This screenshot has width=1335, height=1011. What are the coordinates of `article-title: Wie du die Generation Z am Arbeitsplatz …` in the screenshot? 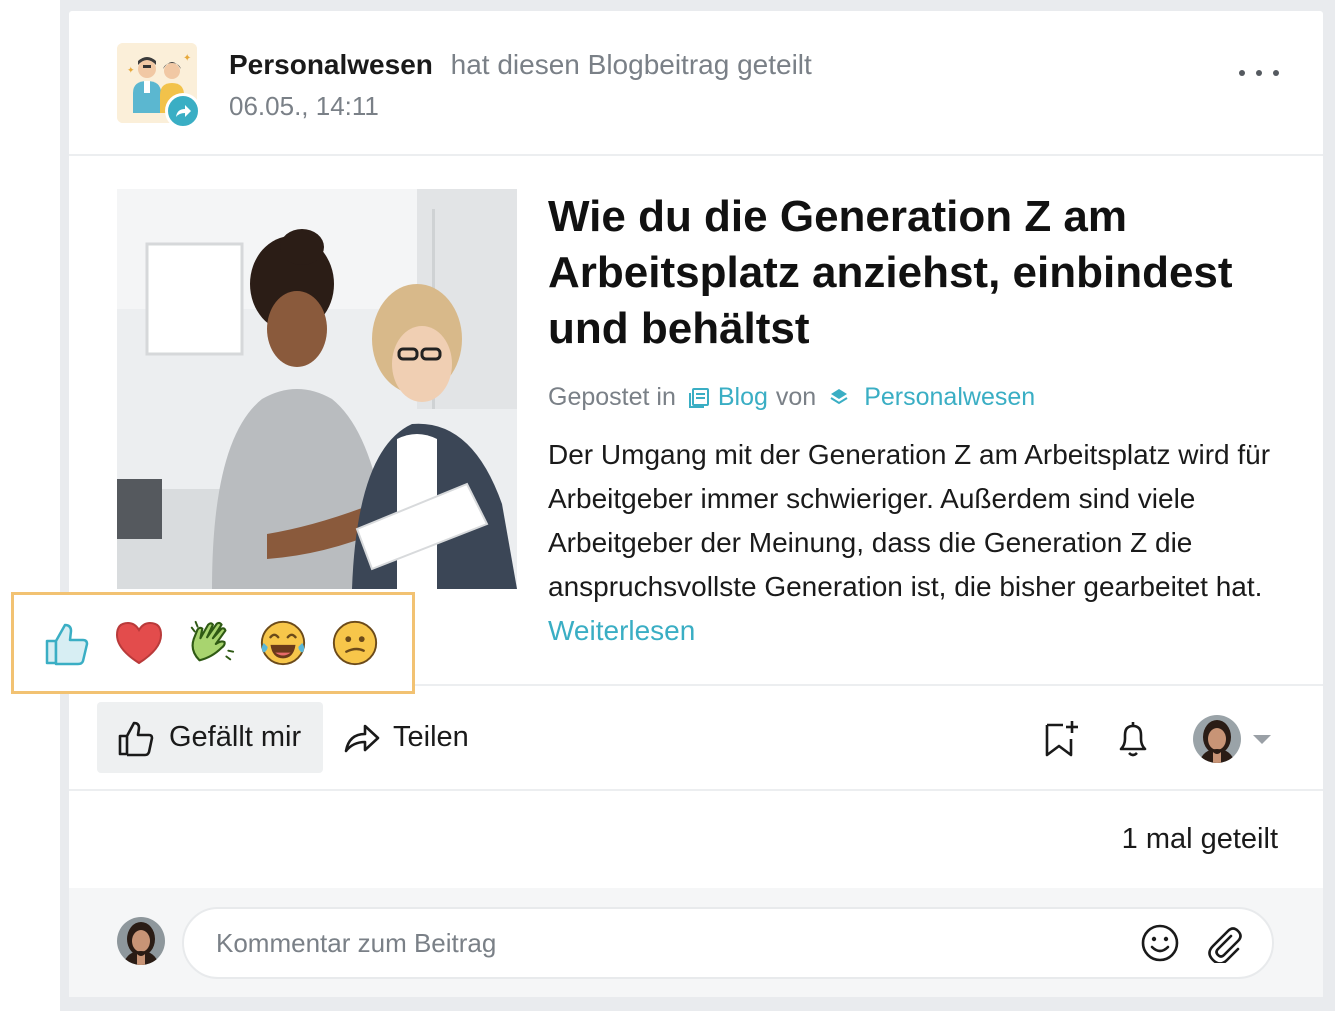 It's located at (908, 273).